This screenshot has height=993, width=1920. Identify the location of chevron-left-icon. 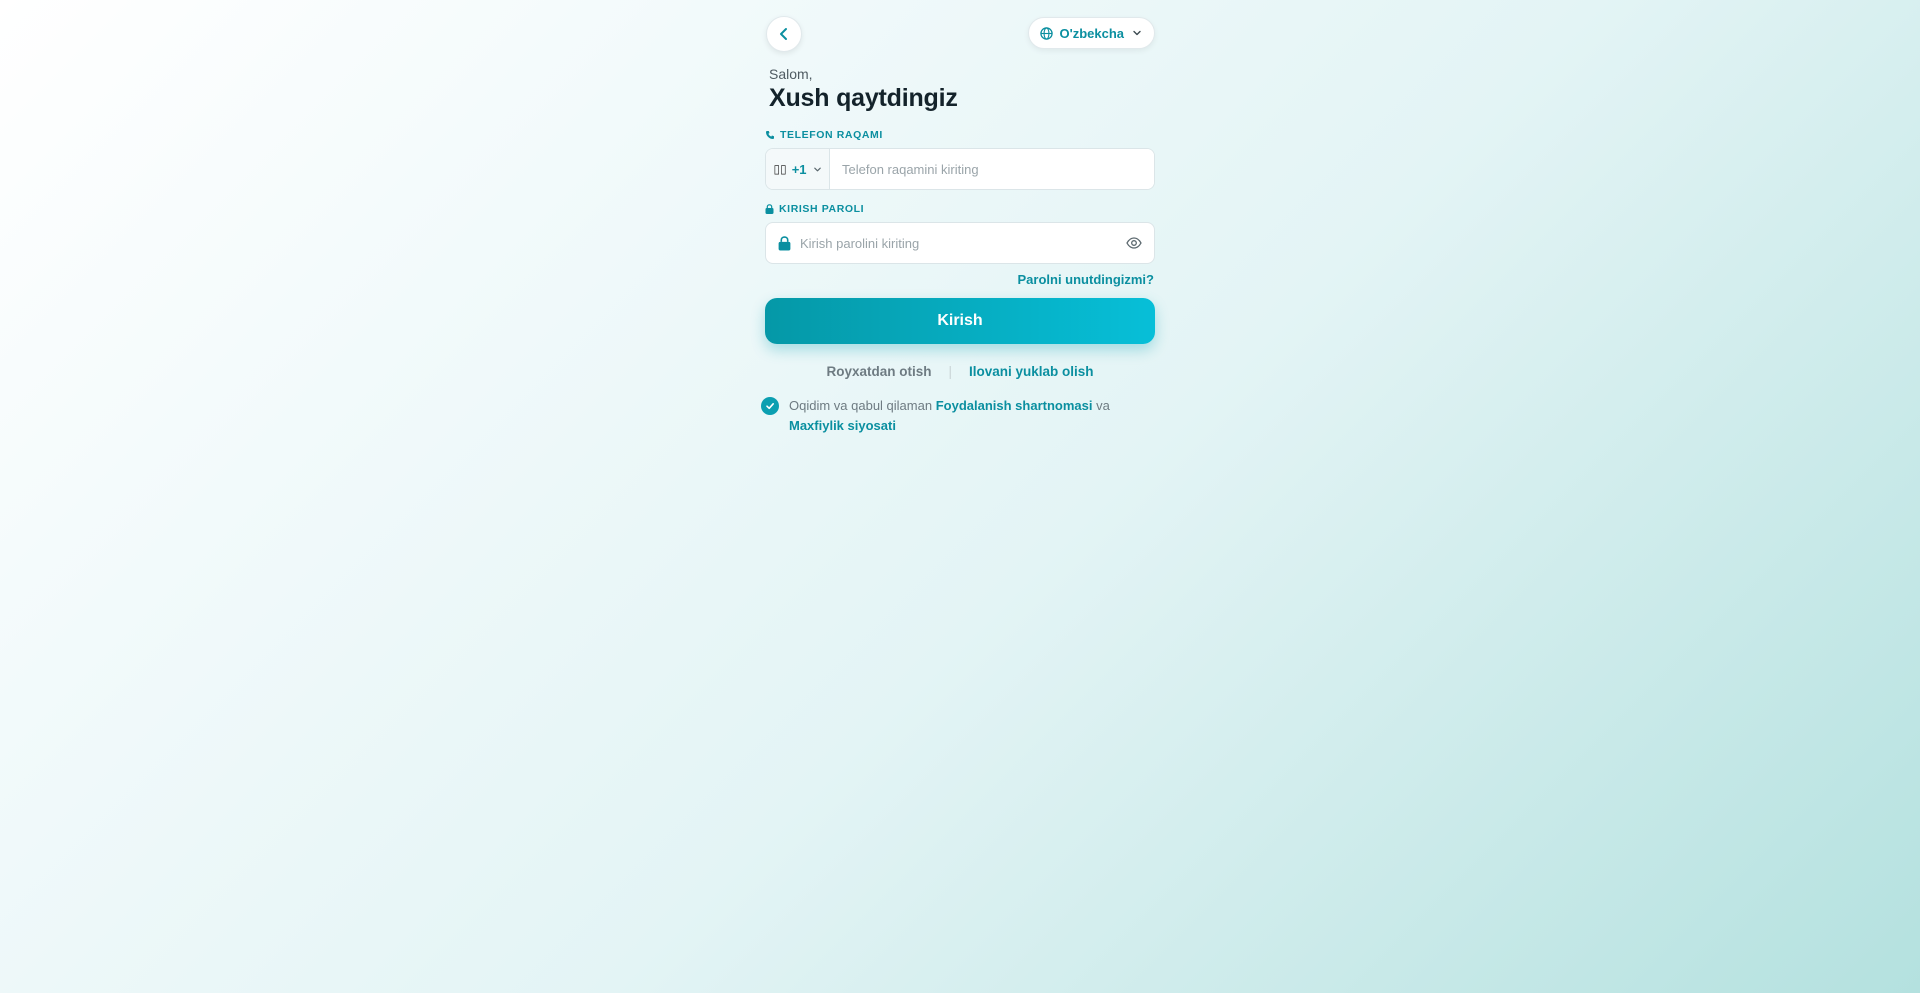
(784, 34).